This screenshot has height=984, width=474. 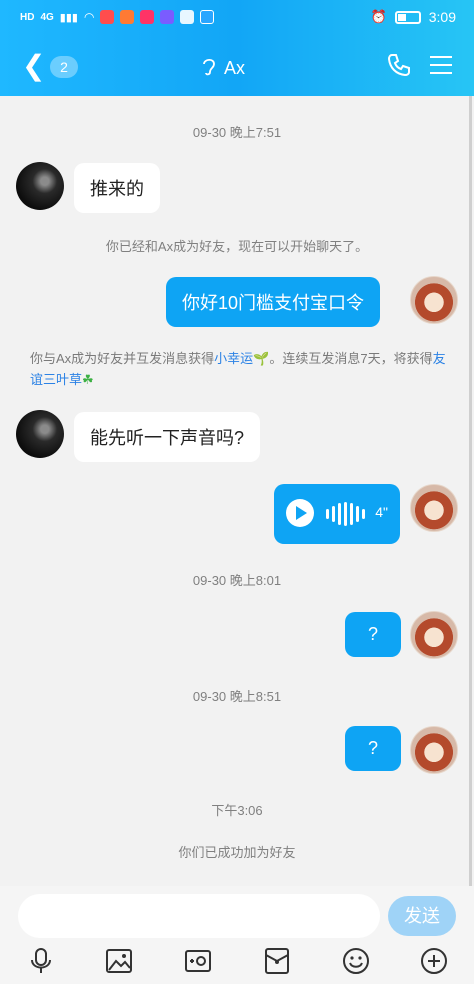 What do you see at coordinates (345, 514) in the screenshot?
I see `waveform-icon` at bounding box center [345, 514].